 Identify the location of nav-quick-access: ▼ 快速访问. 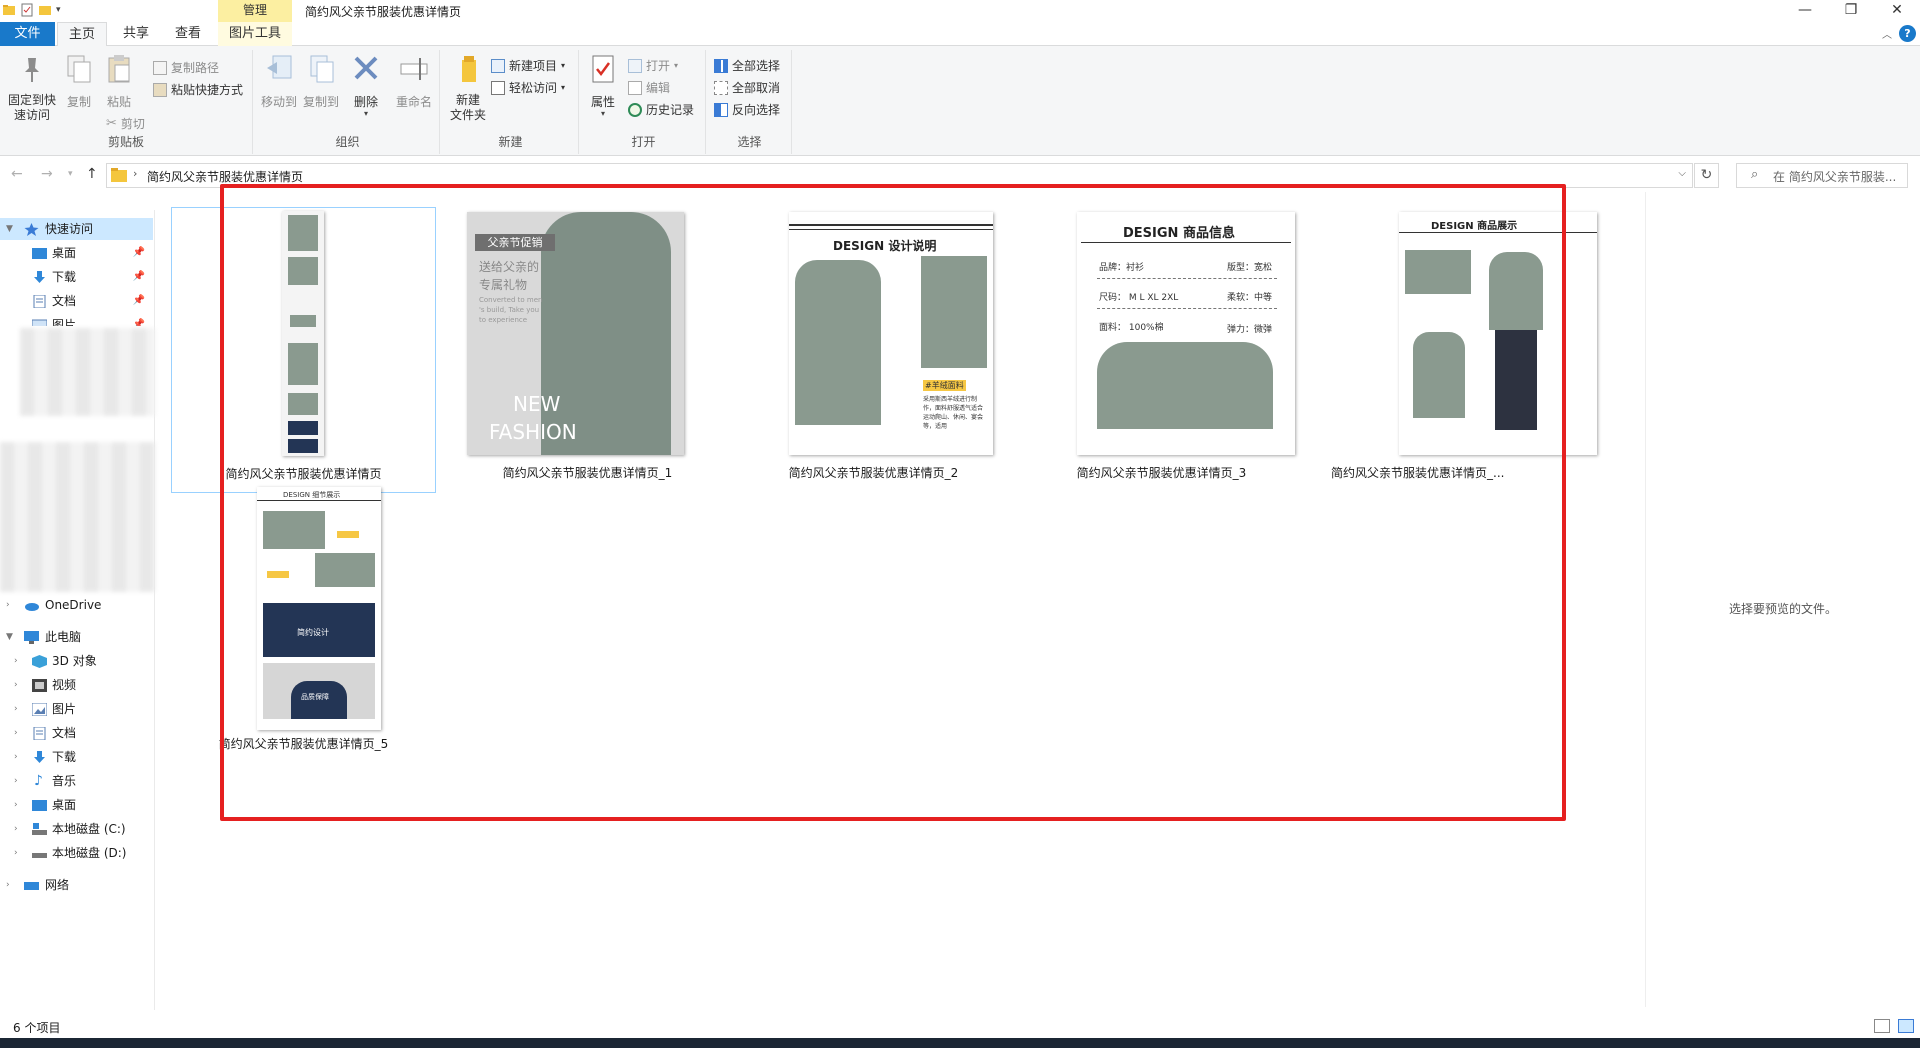
(76, 229).